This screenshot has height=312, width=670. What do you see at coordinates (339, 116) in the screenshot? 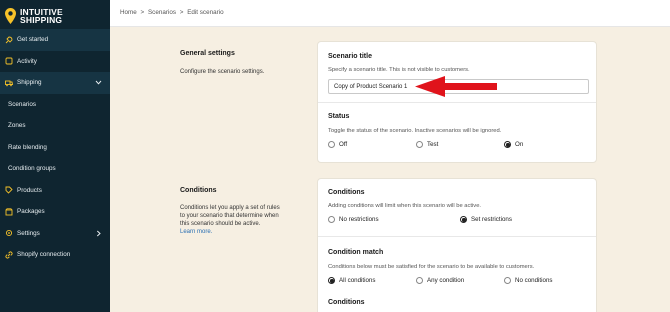
I see `status-heading: Status` at bounding box center [339, 116].